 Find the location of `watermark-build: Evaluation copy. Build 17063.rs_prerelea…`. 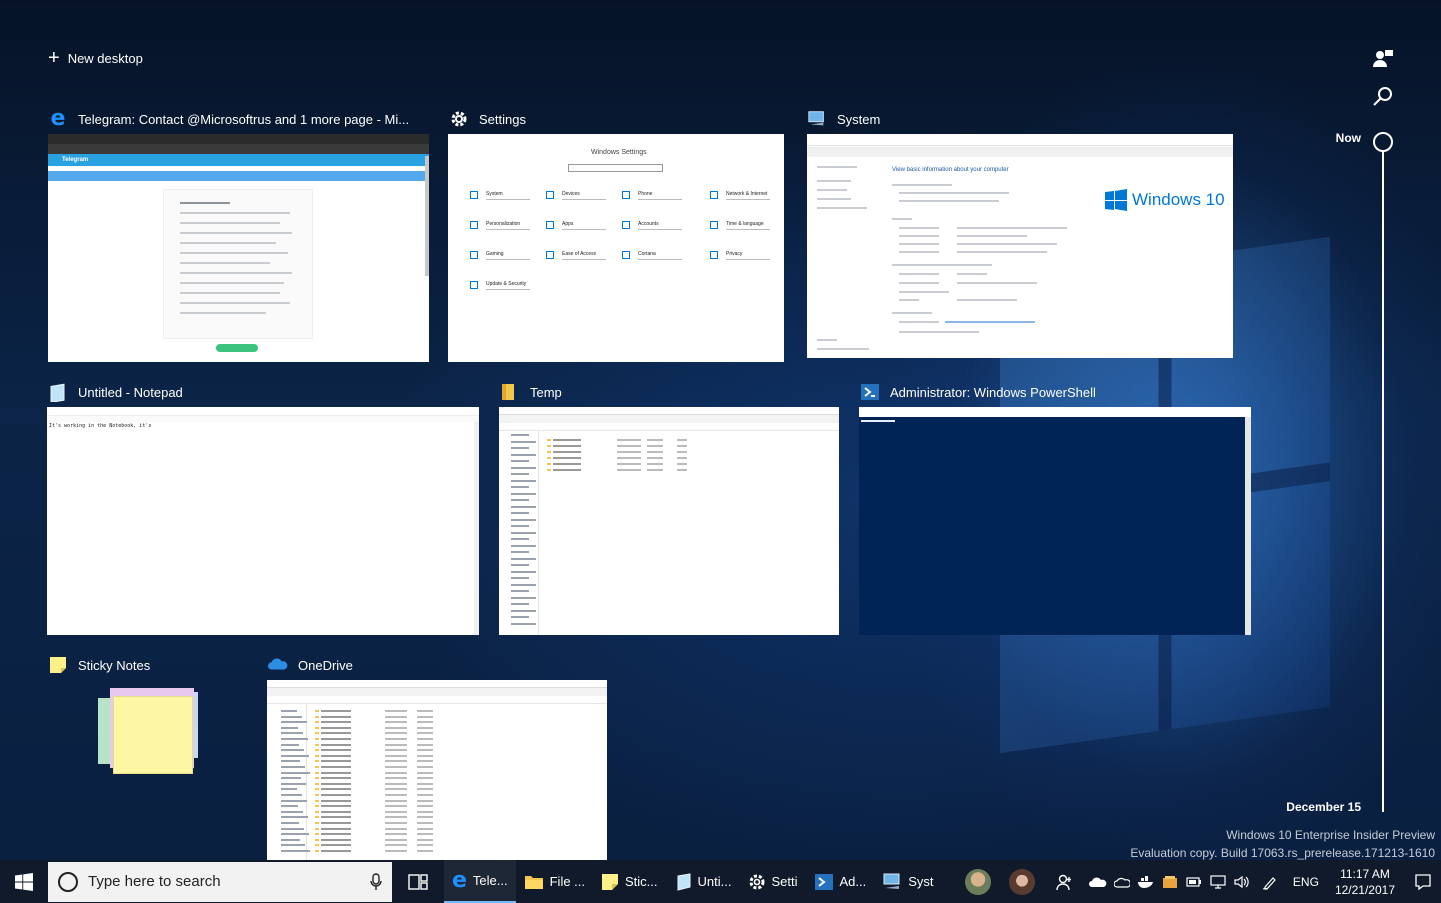

watermark-build: Evaluation copy. Build 17063.rs_prerelea… is located at coordinates (1282, 853).